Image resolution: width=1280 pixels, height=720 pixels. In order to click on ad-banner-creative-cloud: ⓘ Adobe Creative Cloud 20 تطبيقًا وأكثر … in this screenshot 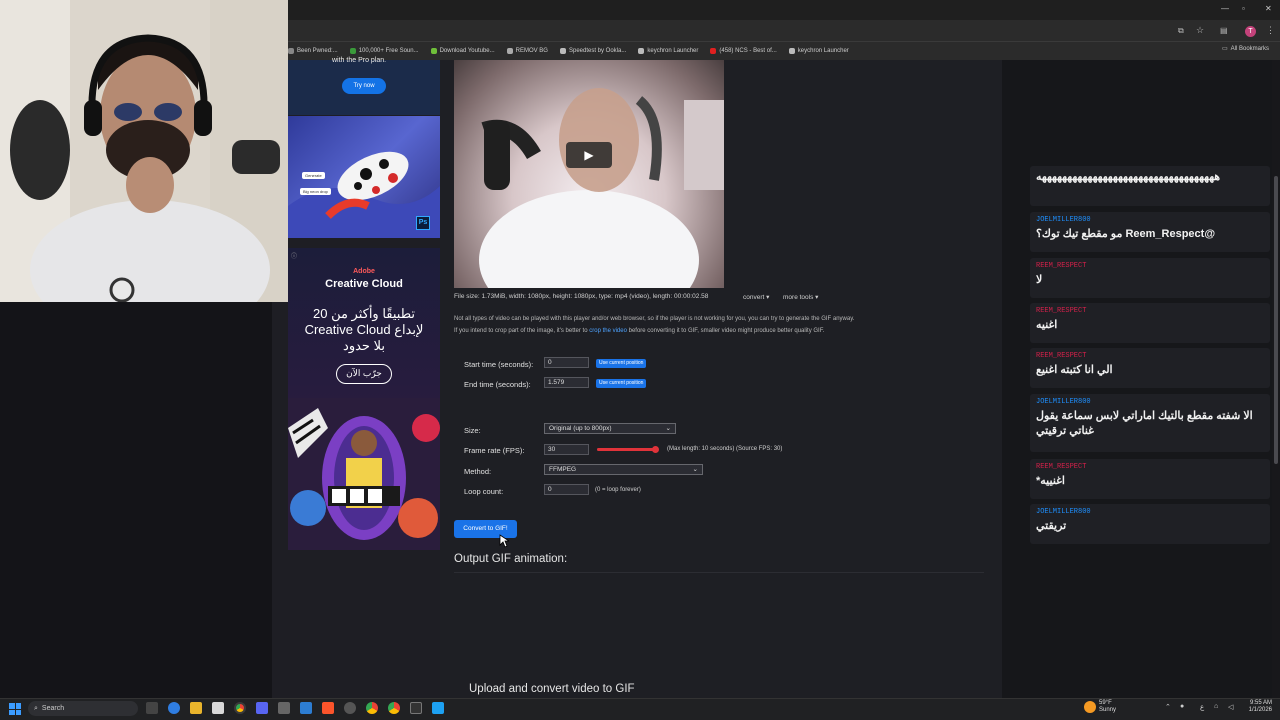, I will do `click(364, 399)`.